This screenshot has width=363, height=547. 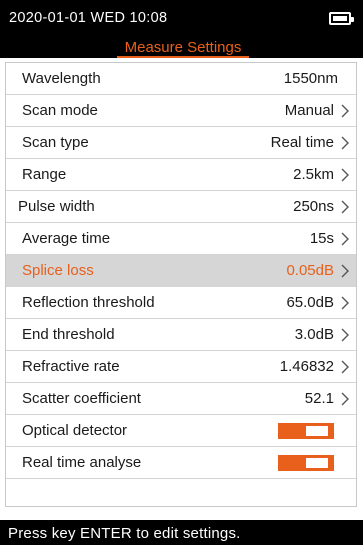 What do you see at coordinates (82, 462) in the screenshot?
I see `setting-label: Real time analyse` at bounding box center [82, 462].